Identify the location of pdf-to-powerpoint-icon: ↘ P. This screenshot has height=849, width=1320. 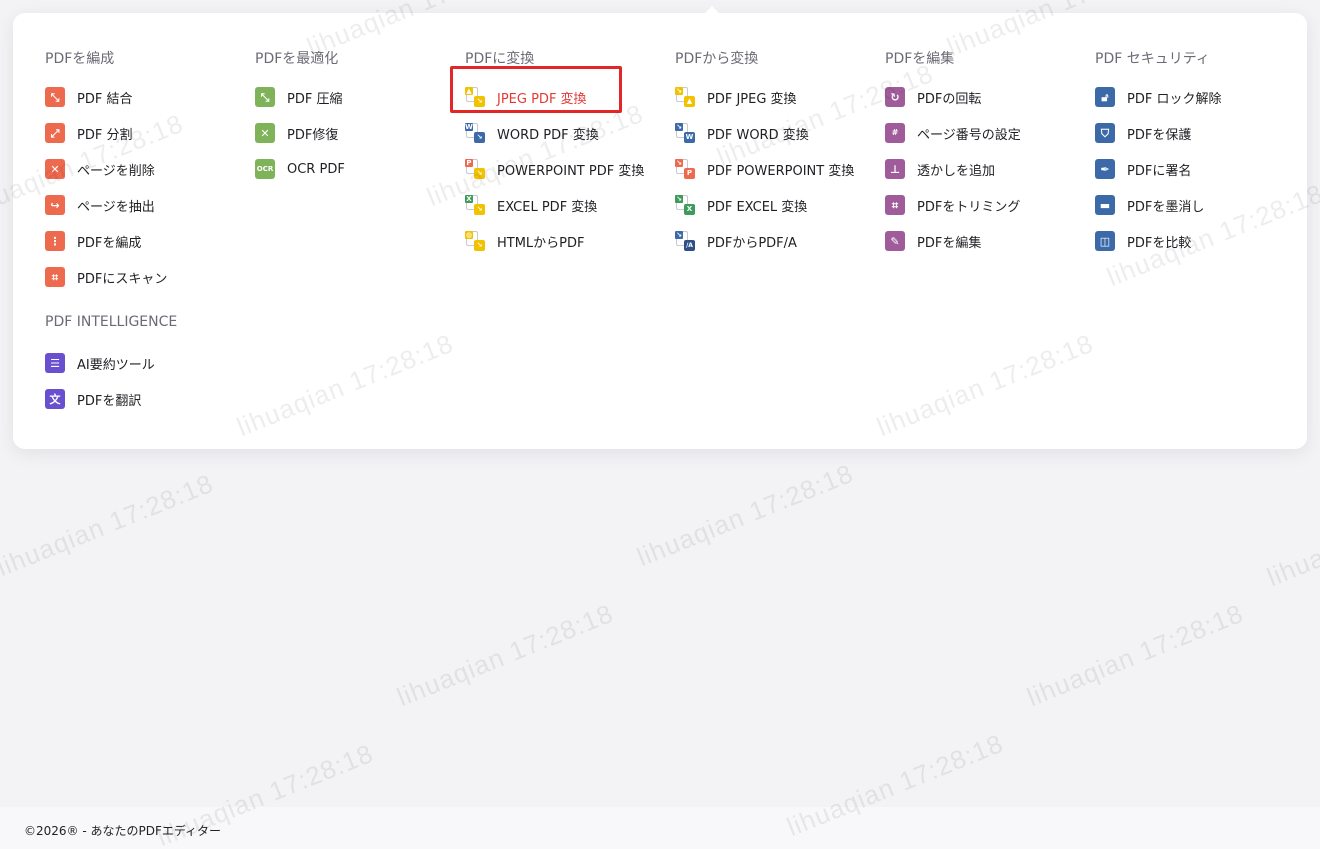
(685, 169).